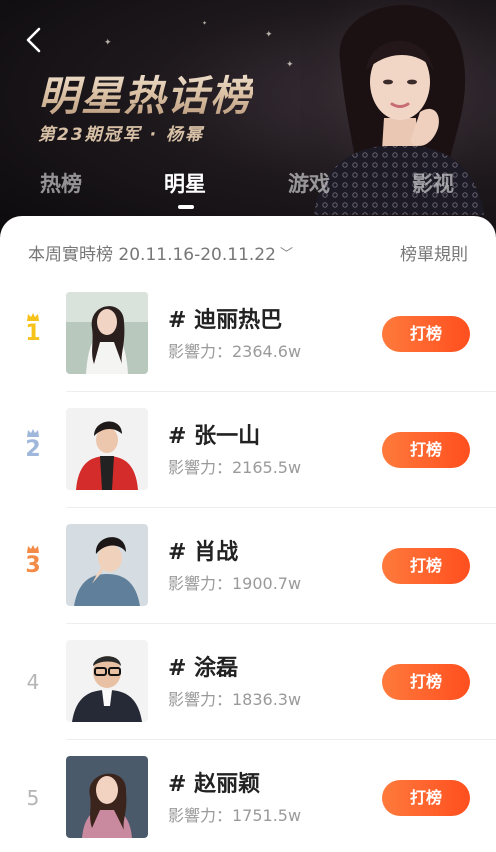  Describe the element at coordinates (248, 450) in the screenshot. I see `ranking-row: 2 # 张一山 影響力：2165.5w 打榜` at that location.